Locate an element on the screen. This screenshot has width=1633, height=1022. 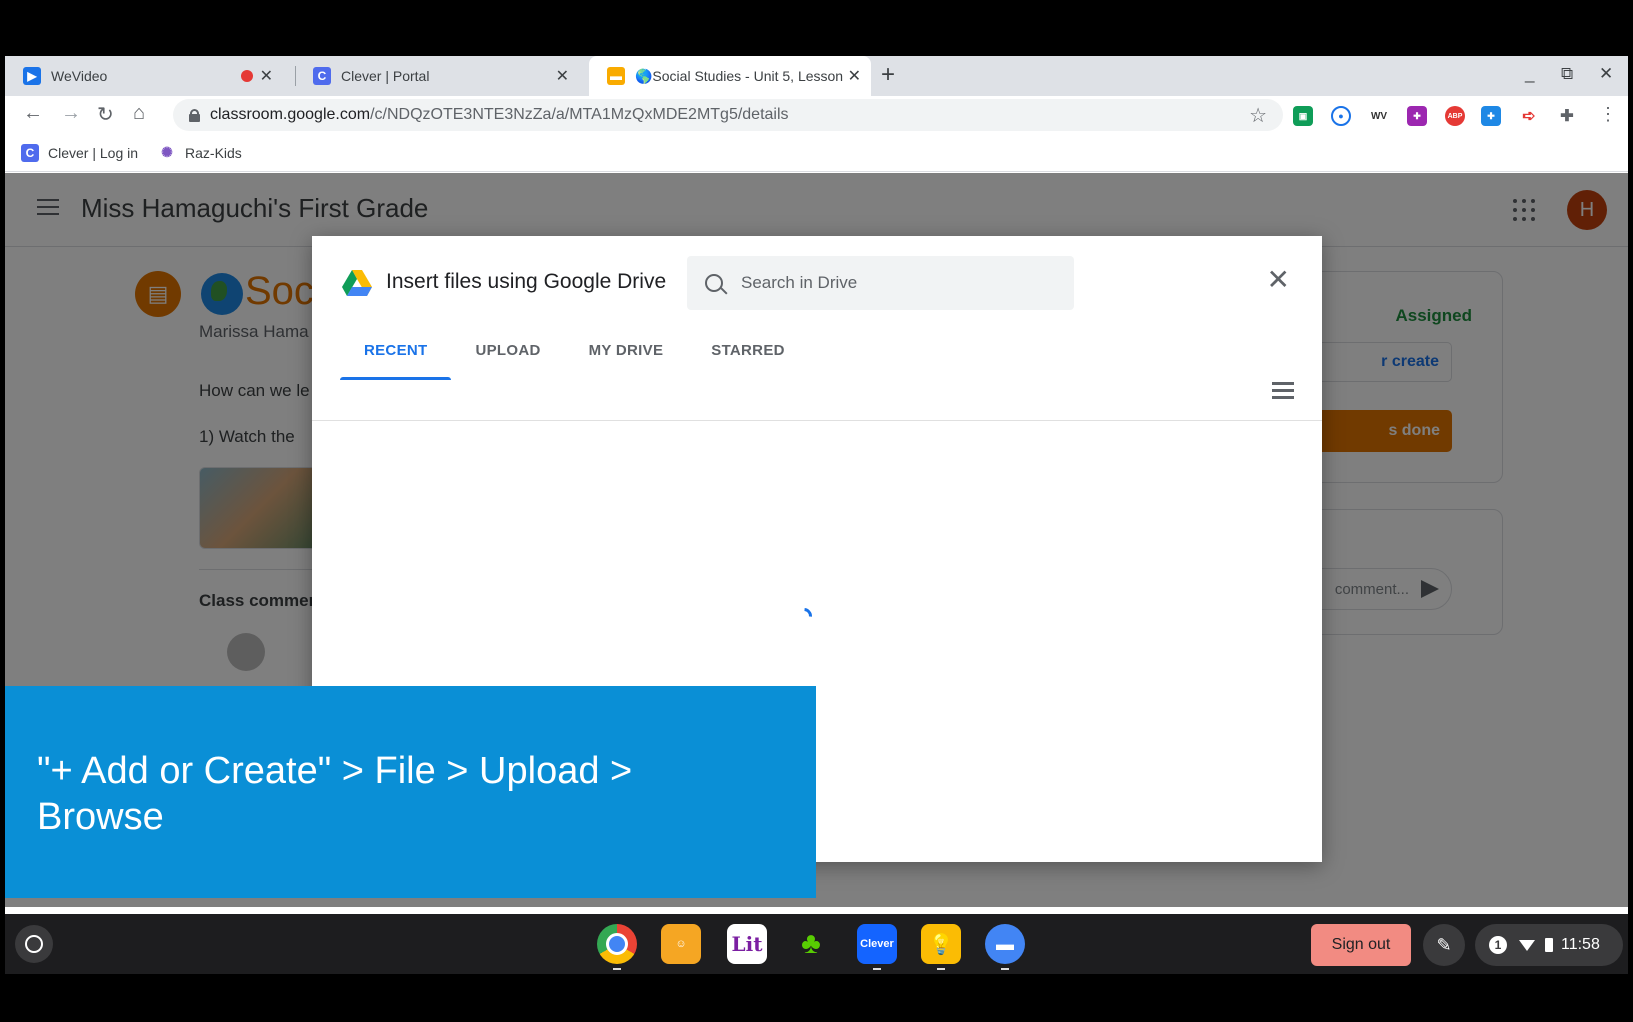
clever-app-label: Clever is located at coordinates (877, 944).